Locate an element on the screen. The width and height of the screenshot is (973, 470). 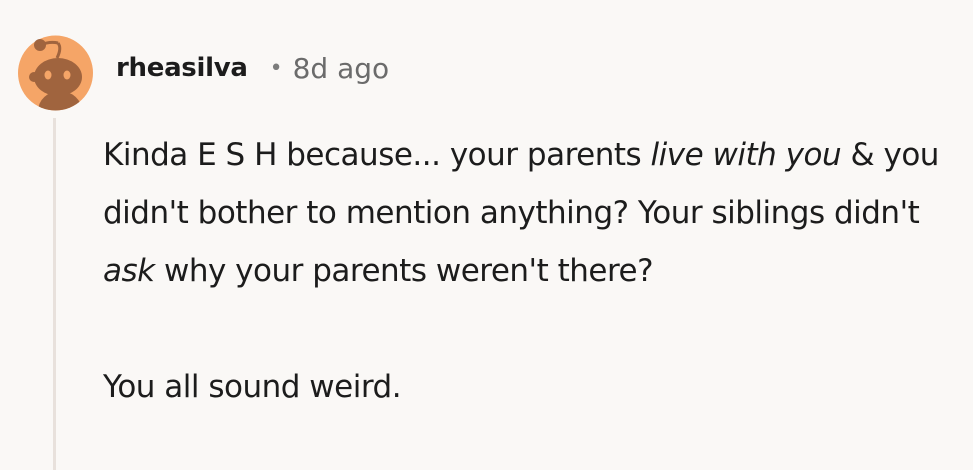
comment-paragraph: You all sound weird. is located at coordinates (252, 387).